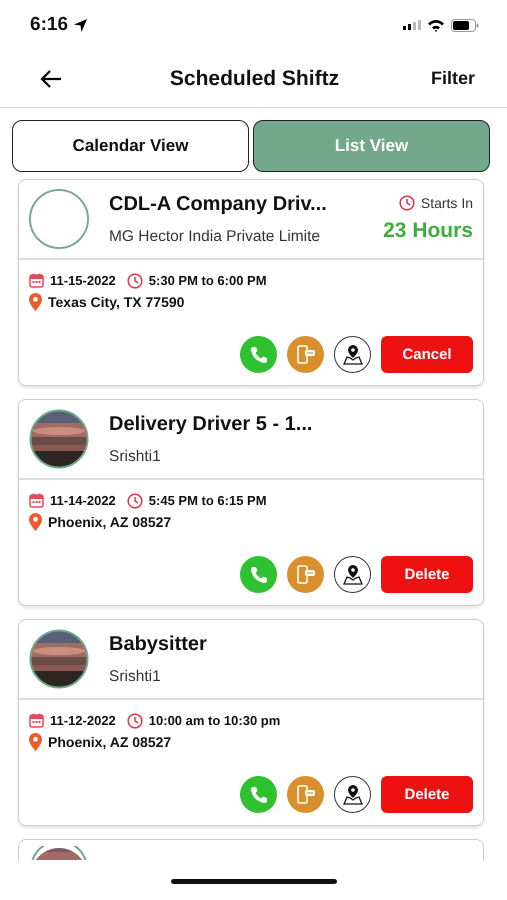 The height and width of the screenshot is (900, 507). I want to click on screen-title: Scheduled Shiftz, so click(254, 78).